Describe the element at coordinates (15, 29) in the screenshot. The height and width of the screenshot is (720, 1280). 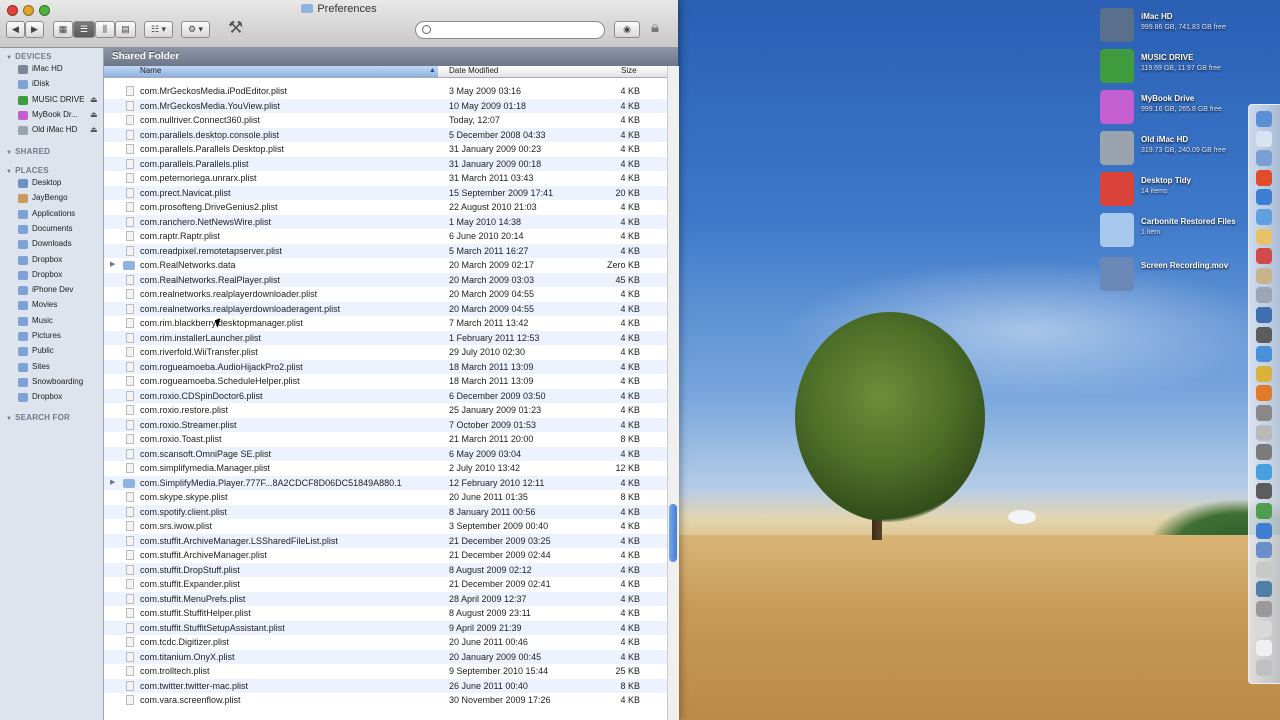
I see `back-button: ◀` at that location.